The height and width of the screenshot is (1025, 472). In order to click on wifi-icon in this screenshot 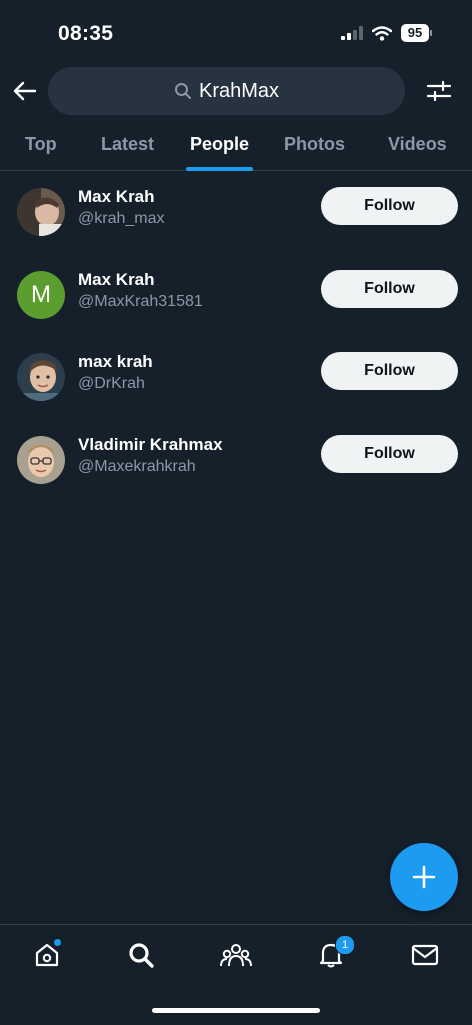, I will do `click(382, 33)`.